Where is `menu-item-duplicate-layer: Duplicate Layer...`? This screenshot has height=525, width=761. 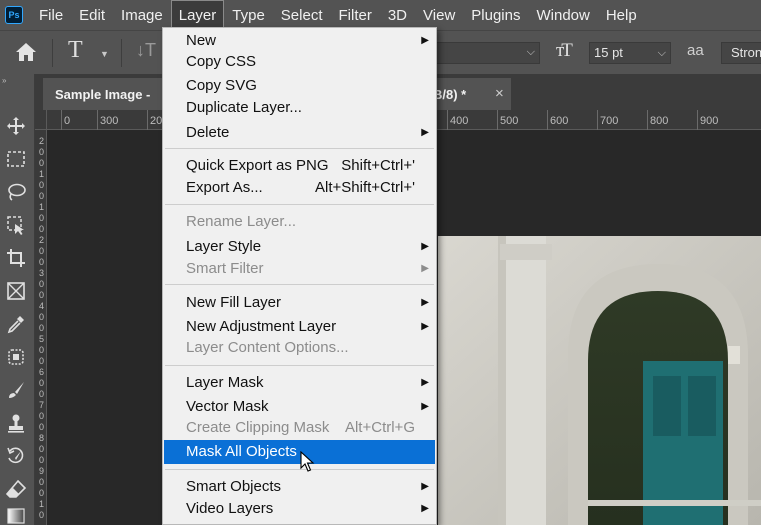 menu-item-duplicate-layer: Duplicate Layer... is located at coordinates (299, 108).